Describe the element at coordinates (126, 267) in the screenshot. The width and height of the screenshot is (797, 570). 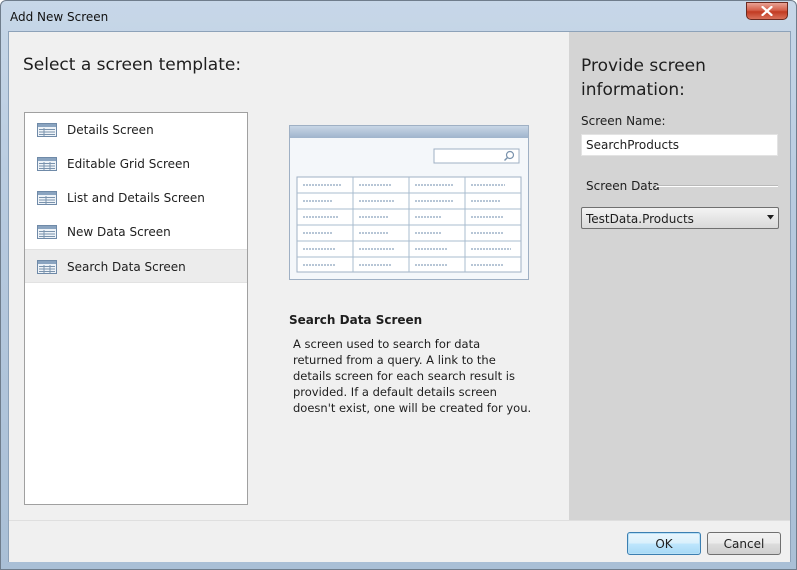
I see `template-item-label: Search Data Screen` at that location.